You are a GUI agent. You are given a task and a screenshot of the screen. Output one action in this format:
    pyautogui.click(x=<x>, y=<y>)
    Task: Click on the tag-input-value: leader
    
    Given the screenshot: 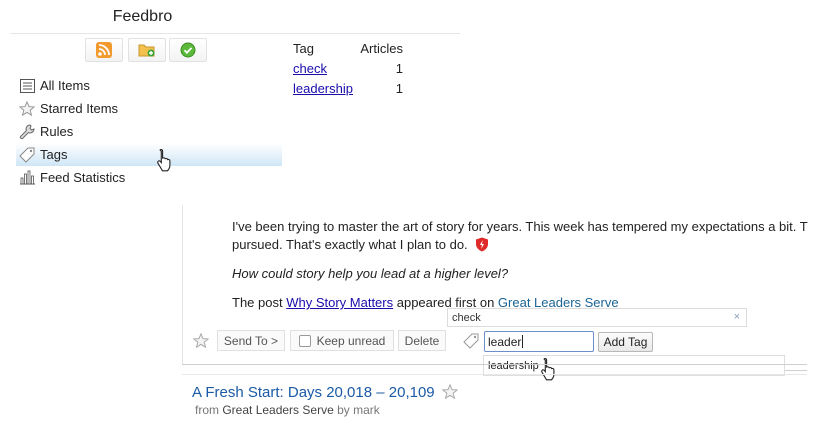 What is the action you would take?
    pyautogui.click(x=505, y=341)
    